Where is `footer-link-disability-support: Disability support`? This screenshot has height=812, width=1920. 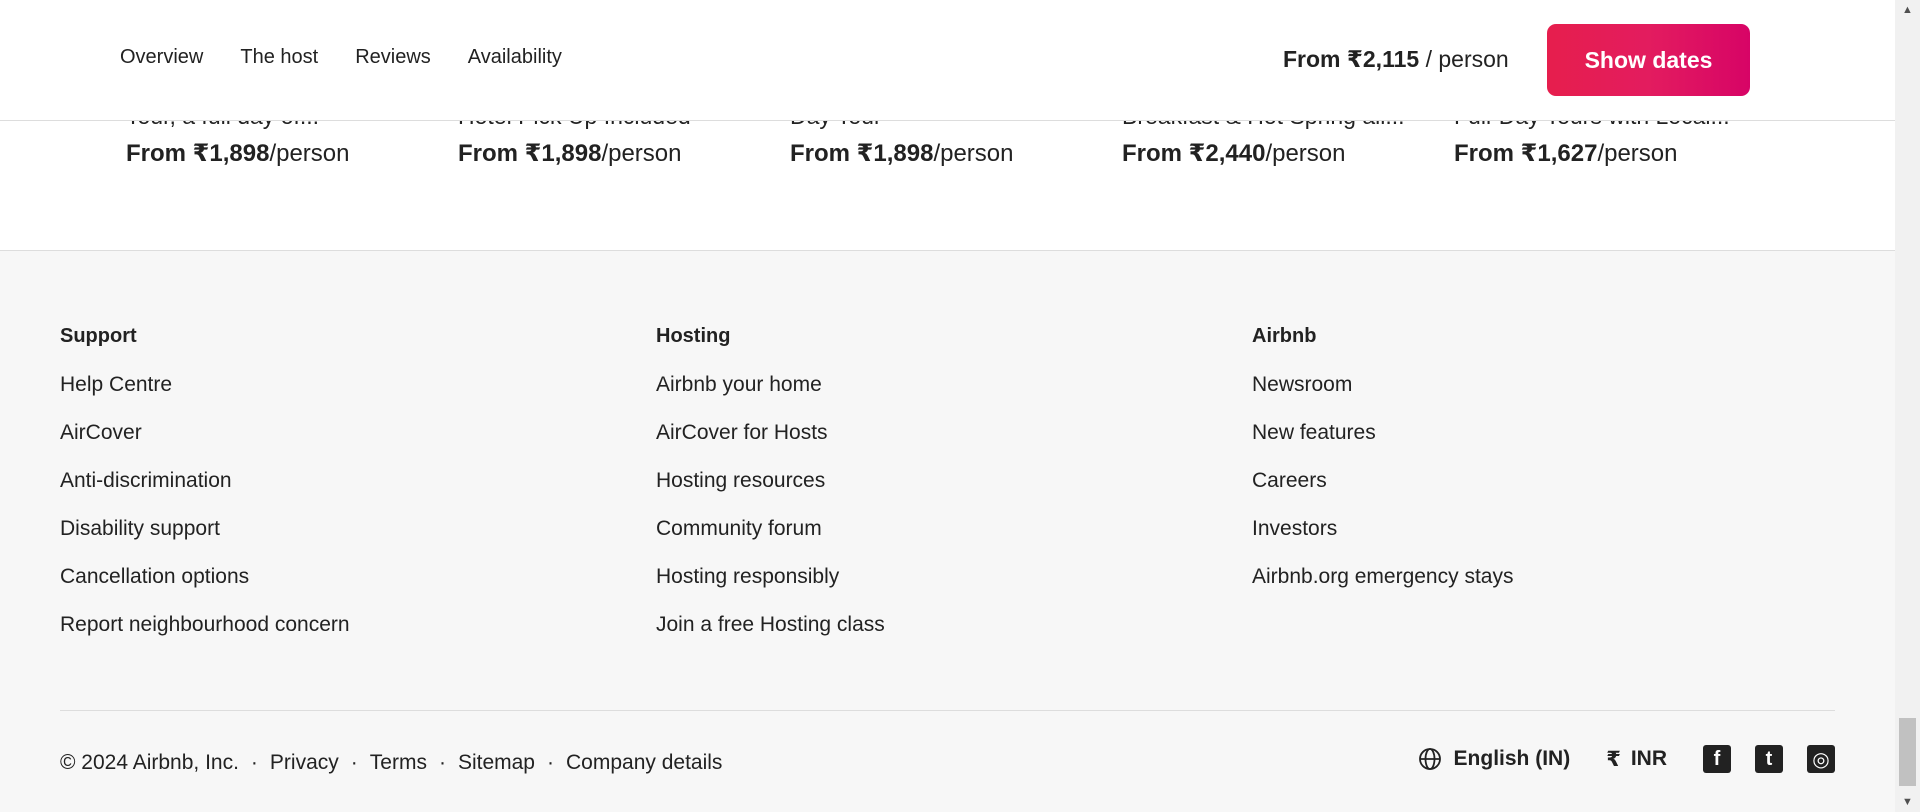 footer-link-disability-support: Disability support is located at coordinates (205, 540).